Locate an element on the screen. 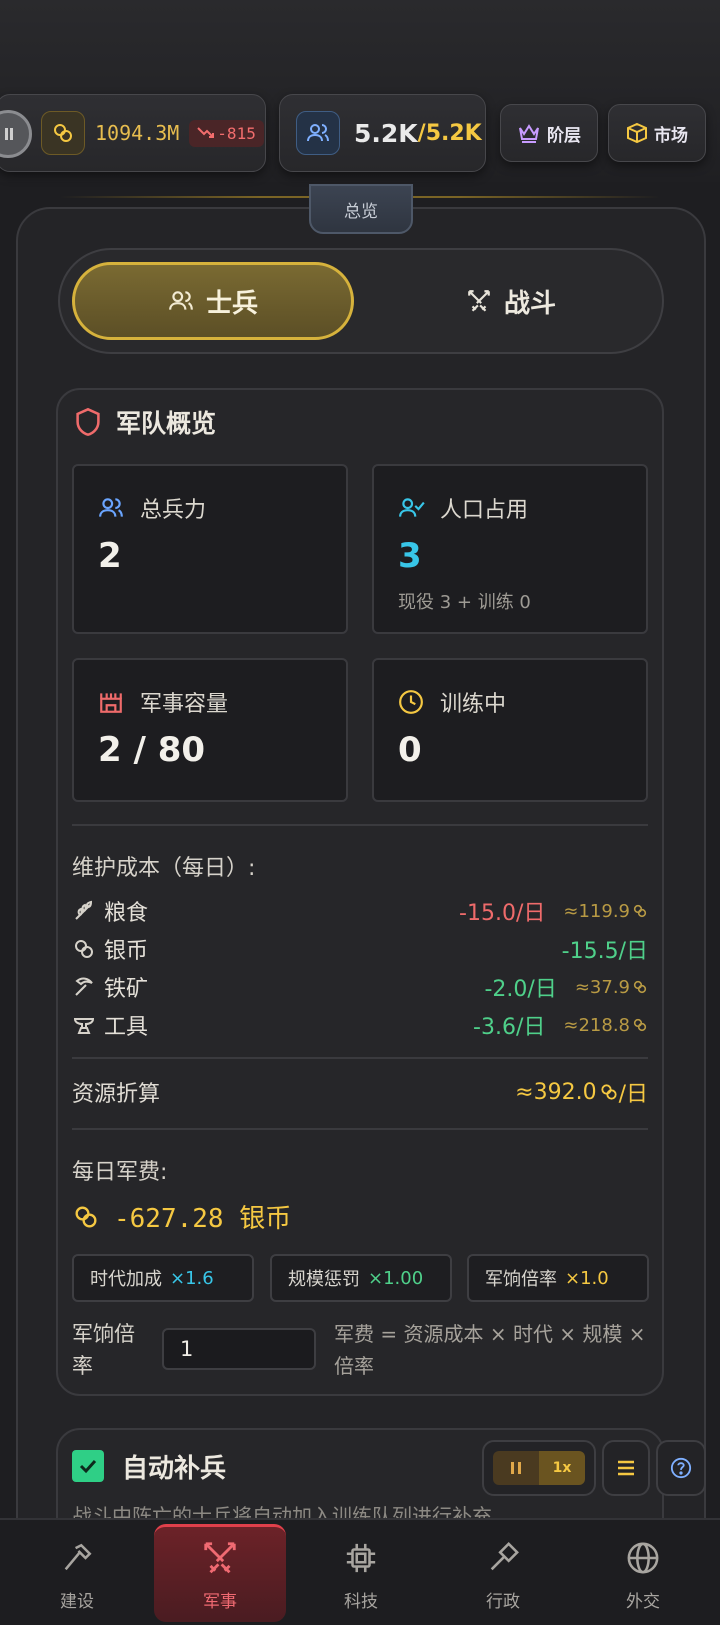 The width and height of the screenshot is (720, 1625). crown-icon is located at coordinates (529, 133).